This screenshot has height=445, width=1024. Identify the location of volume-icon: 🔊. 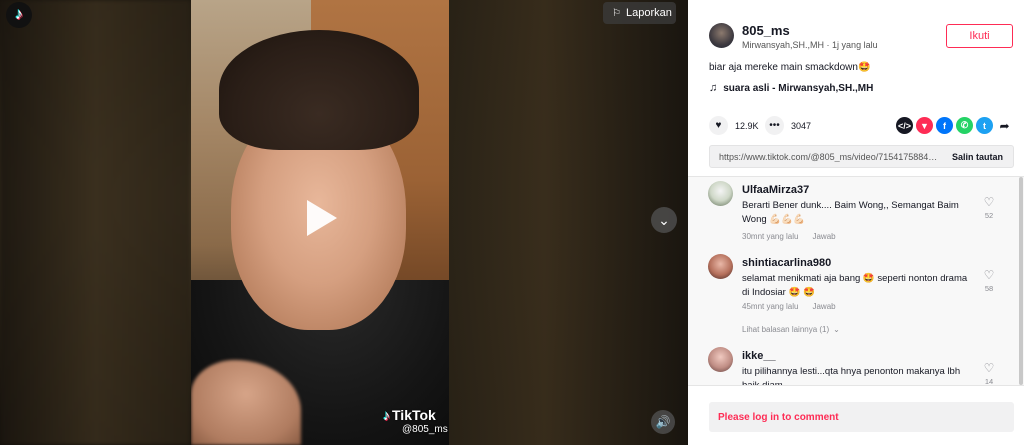
(663, 422).